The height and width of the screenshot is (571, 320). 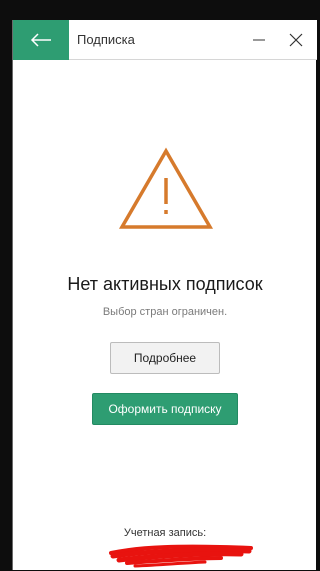 What do you see at coordinates (106, 39) in the screenshot?
I see `window-title: Подписка` at bounding box center [106, 39].